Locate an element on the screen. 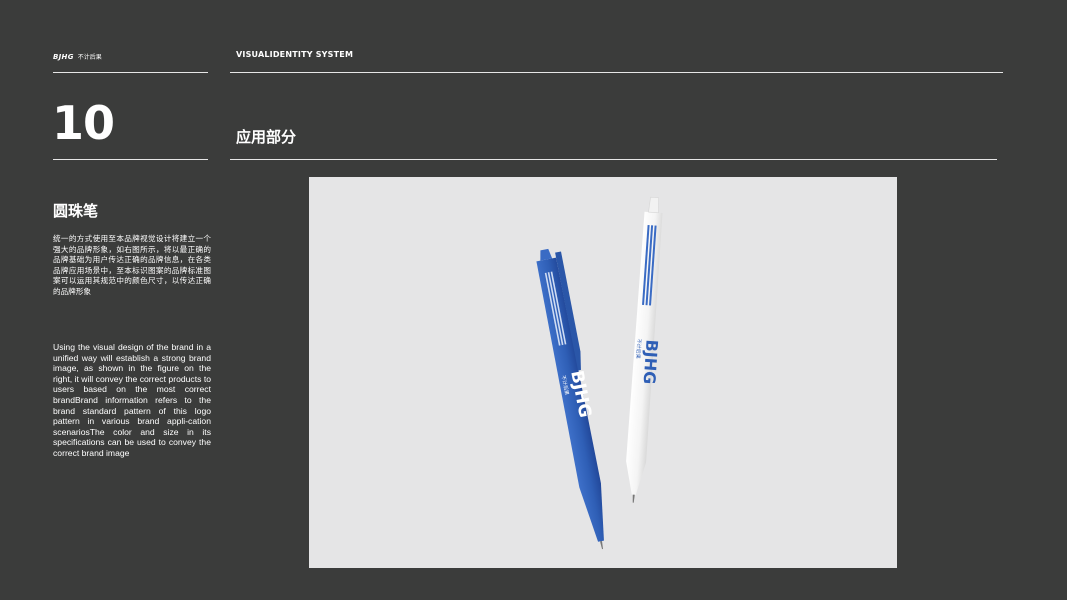 Image resolution: width=1067 pixels, height=600 pixels. section-number: 10 is located at coordinates (83, 123).